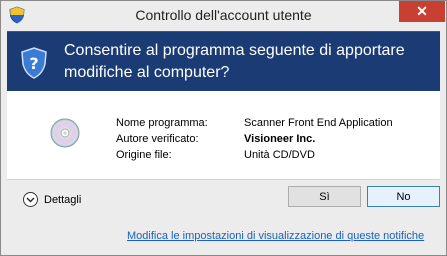 This screenshot has height=256, width=447. Describe the element at coordinates (144, 155) in the screenshot. I see `origin-label: Origine file:` at that location.